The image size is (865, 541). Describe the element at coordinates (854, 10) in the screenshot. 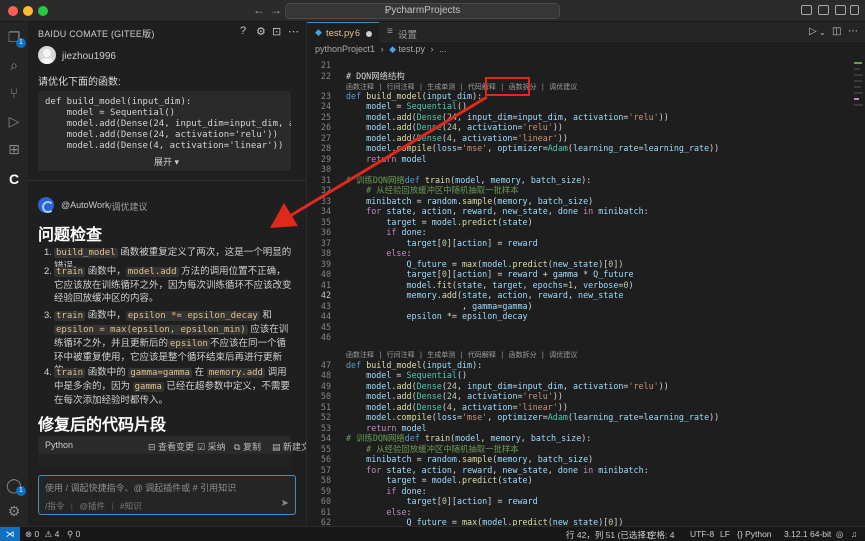

I see `customize-layout-icon` at that location.